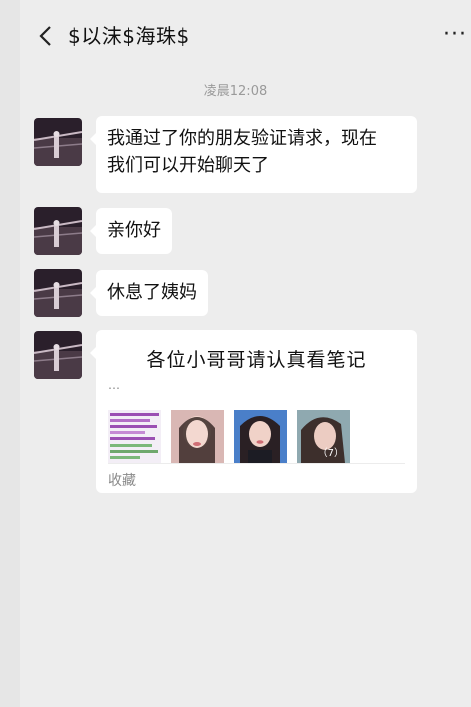 The image size is (471, 707). Describe the element at coordinates (235, 91) in the screenshot. I see `message-timestamp: 凌晨12:08` at that location.